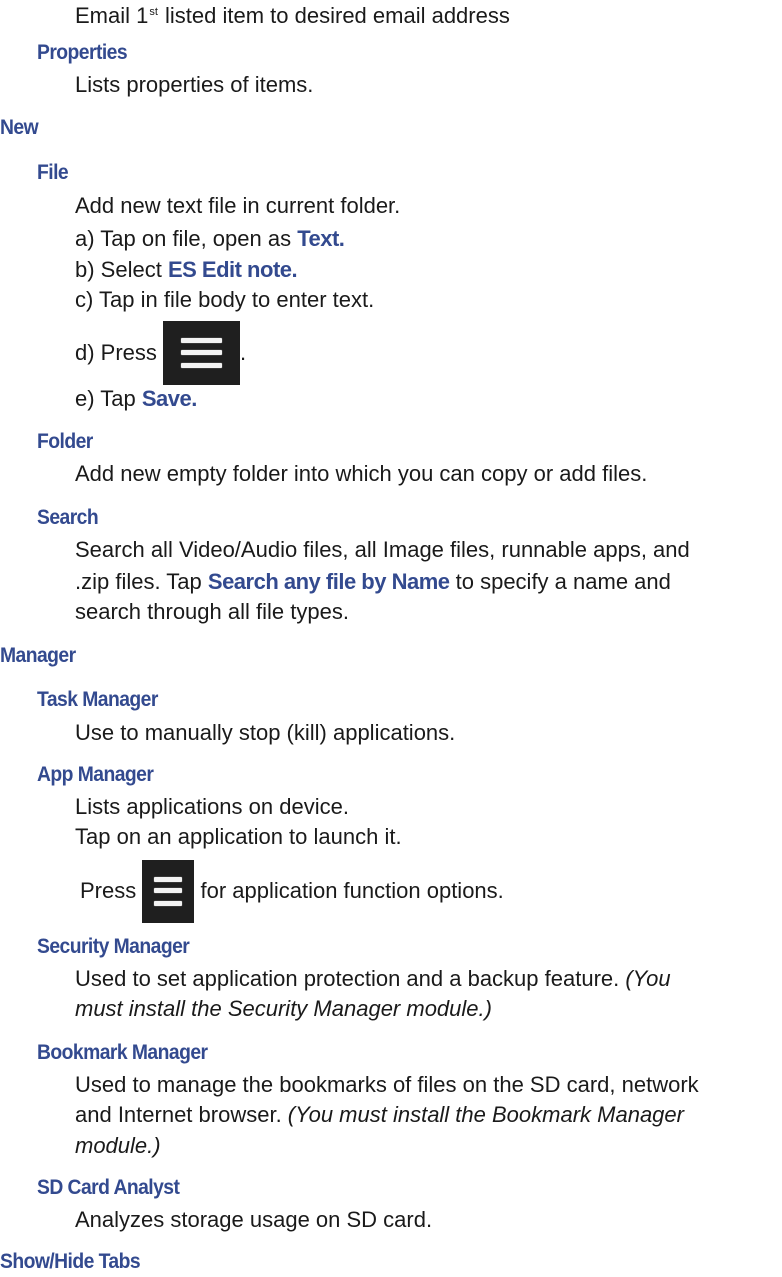  What do you see at coordinates (108, 1187) in the screenshot?
I see `heading-sd-card-analyst: SD Card Analyst` at bounding box center [108, 1187].